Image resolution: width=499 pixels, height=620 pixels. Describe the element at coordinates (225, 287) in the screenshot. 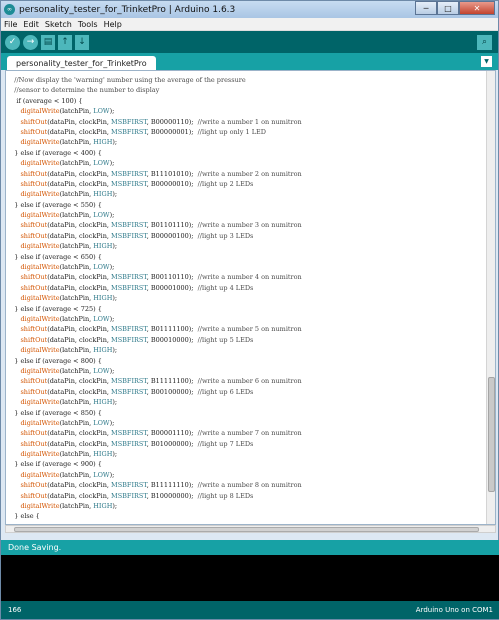

I see `code-token: //light up 4 LEDs` at that location.